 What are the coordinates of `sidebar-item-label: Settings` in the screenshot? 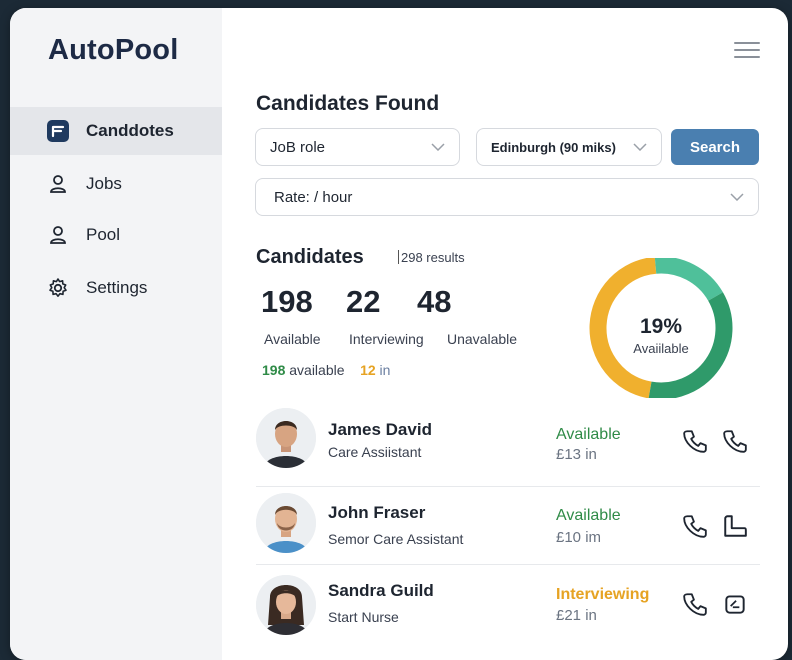 It's located at (117, 287).